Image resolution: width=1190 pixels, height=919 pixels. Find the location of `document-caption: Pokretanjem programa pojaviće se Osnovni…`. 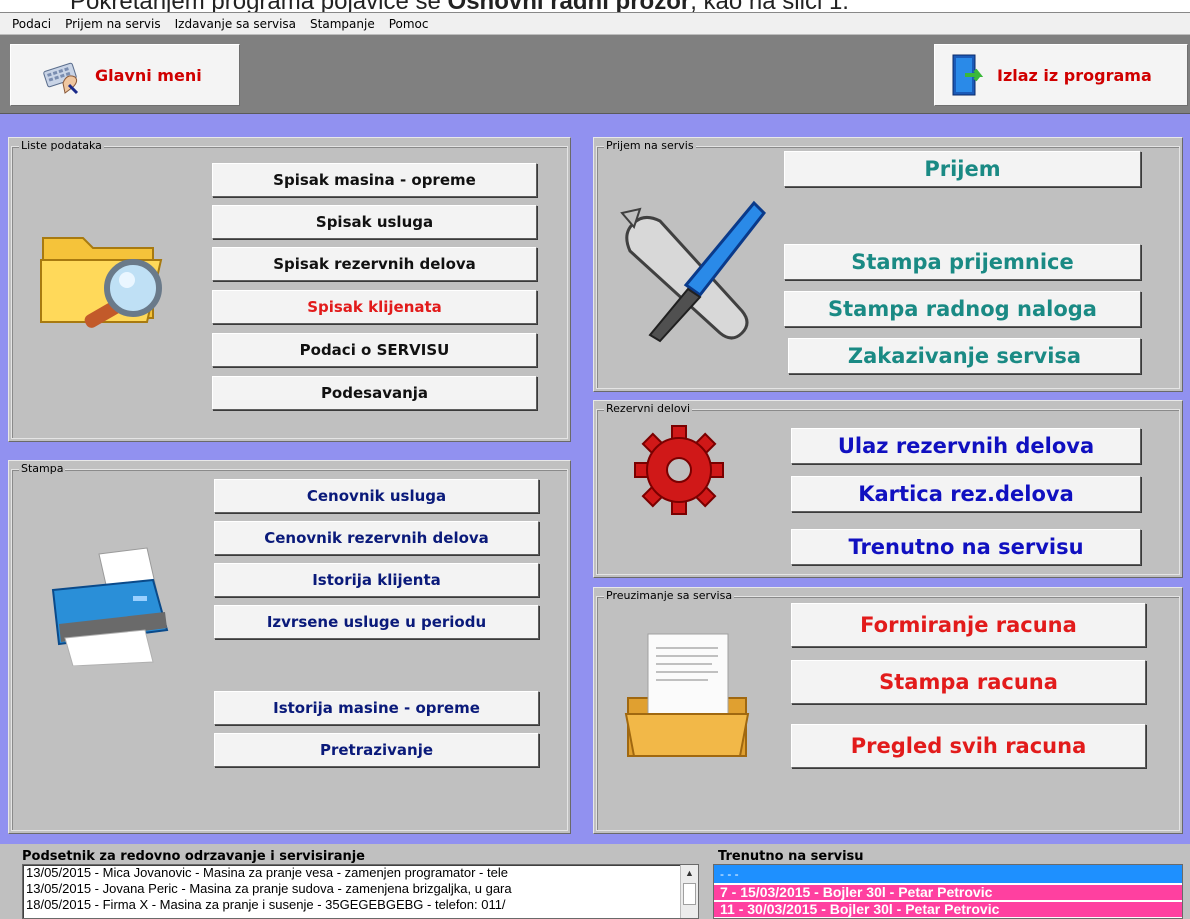

document-caption: Pokretanjem programa pojaviće se Osnovni… is located at coordinates (595, 7).